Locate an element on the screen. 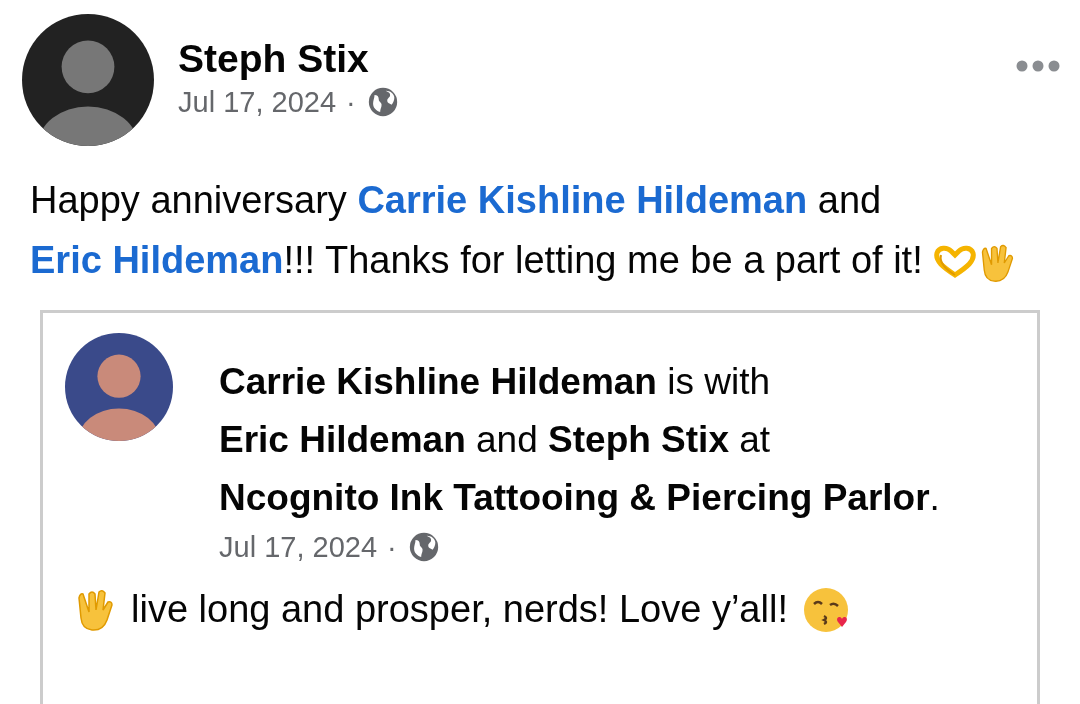 Image resolution: width=1080 pixels, height=704 pixels. post-text: Happy anniversary Carrie Kishline Hildeman and Eric Hildeman!!! Thanks for letting me be a part of it! is located at coordinates (476, 230).